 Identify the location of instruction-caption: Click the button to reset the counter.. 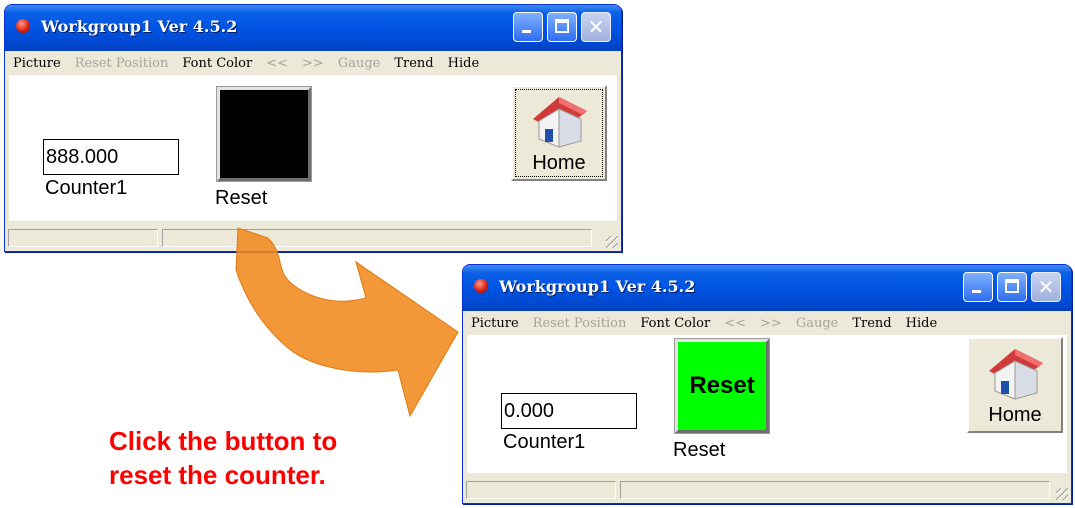
(223, 458).